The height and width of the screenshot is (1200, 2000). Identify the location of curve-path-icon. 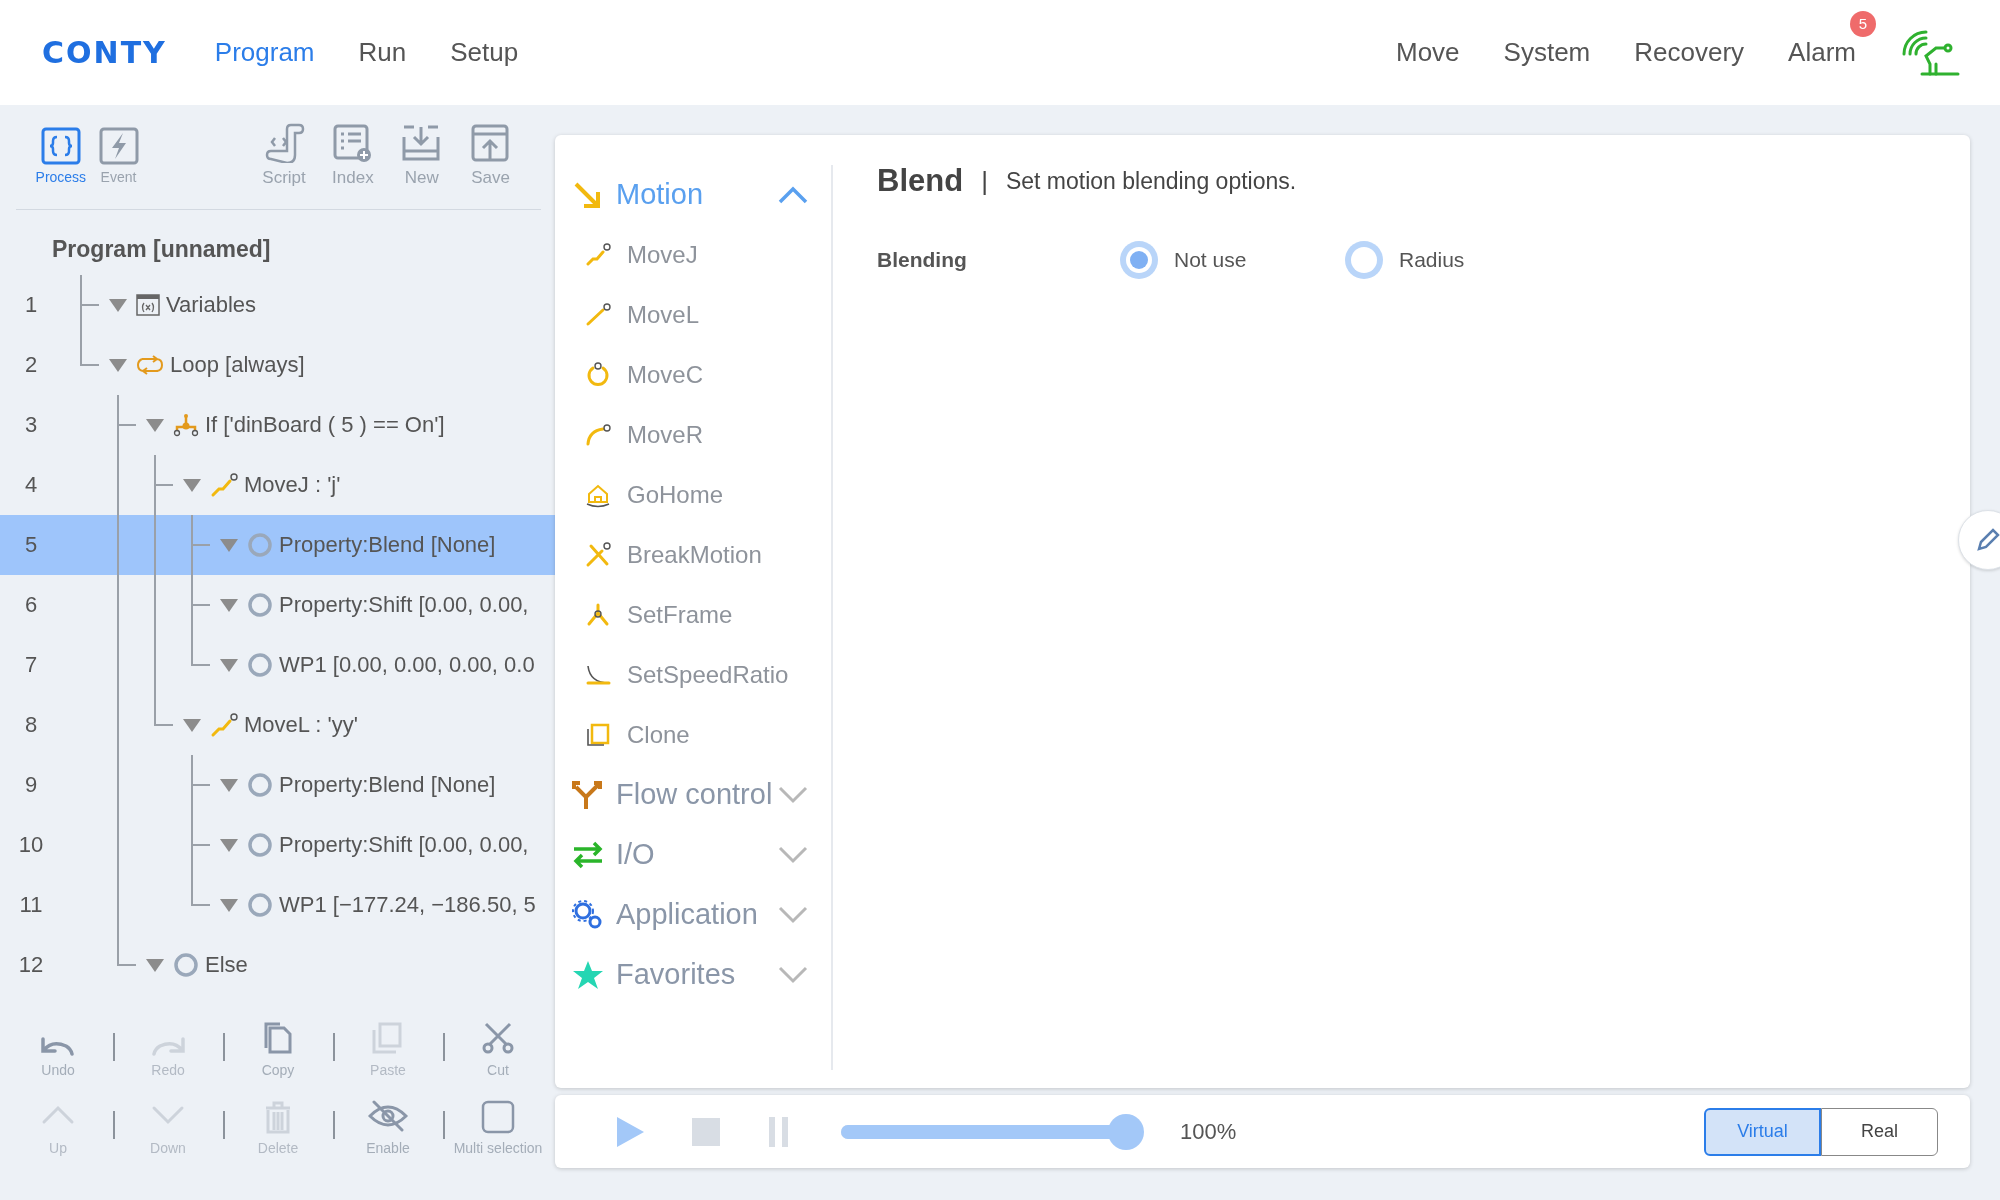
(598, 435).